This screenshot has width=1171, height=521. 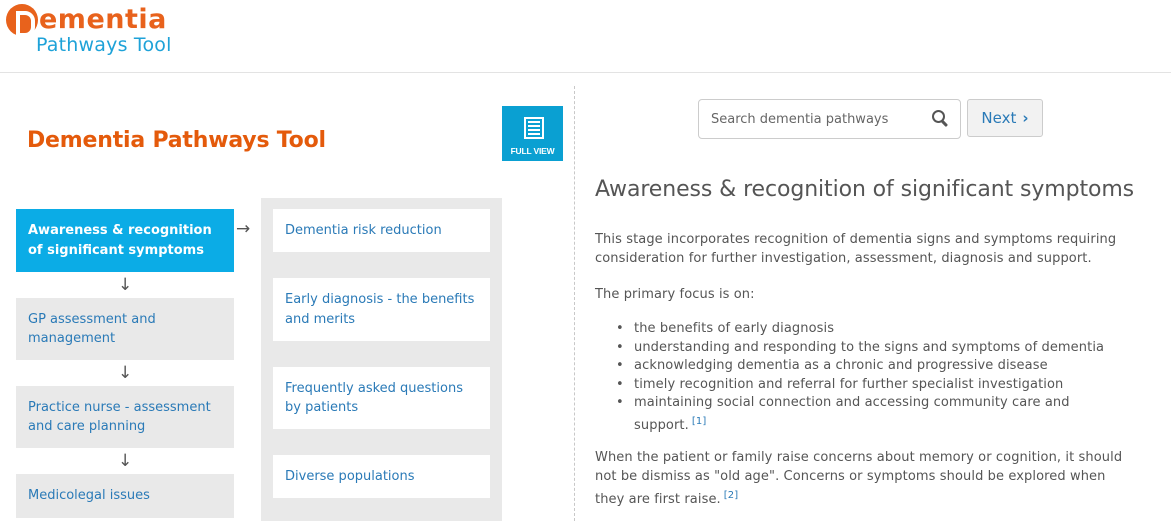 What do you see at coordinates (374, 398) in the screenshot?
I see `sub-item-label: Frequently asked questions by patients` at bounding box center [374, 398].